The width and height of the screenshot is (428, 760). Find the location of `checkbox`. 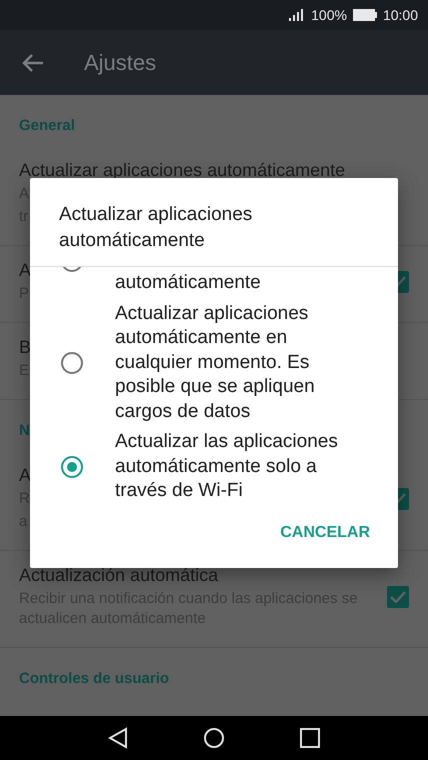

checkbox is located at coordinates (398, 597).